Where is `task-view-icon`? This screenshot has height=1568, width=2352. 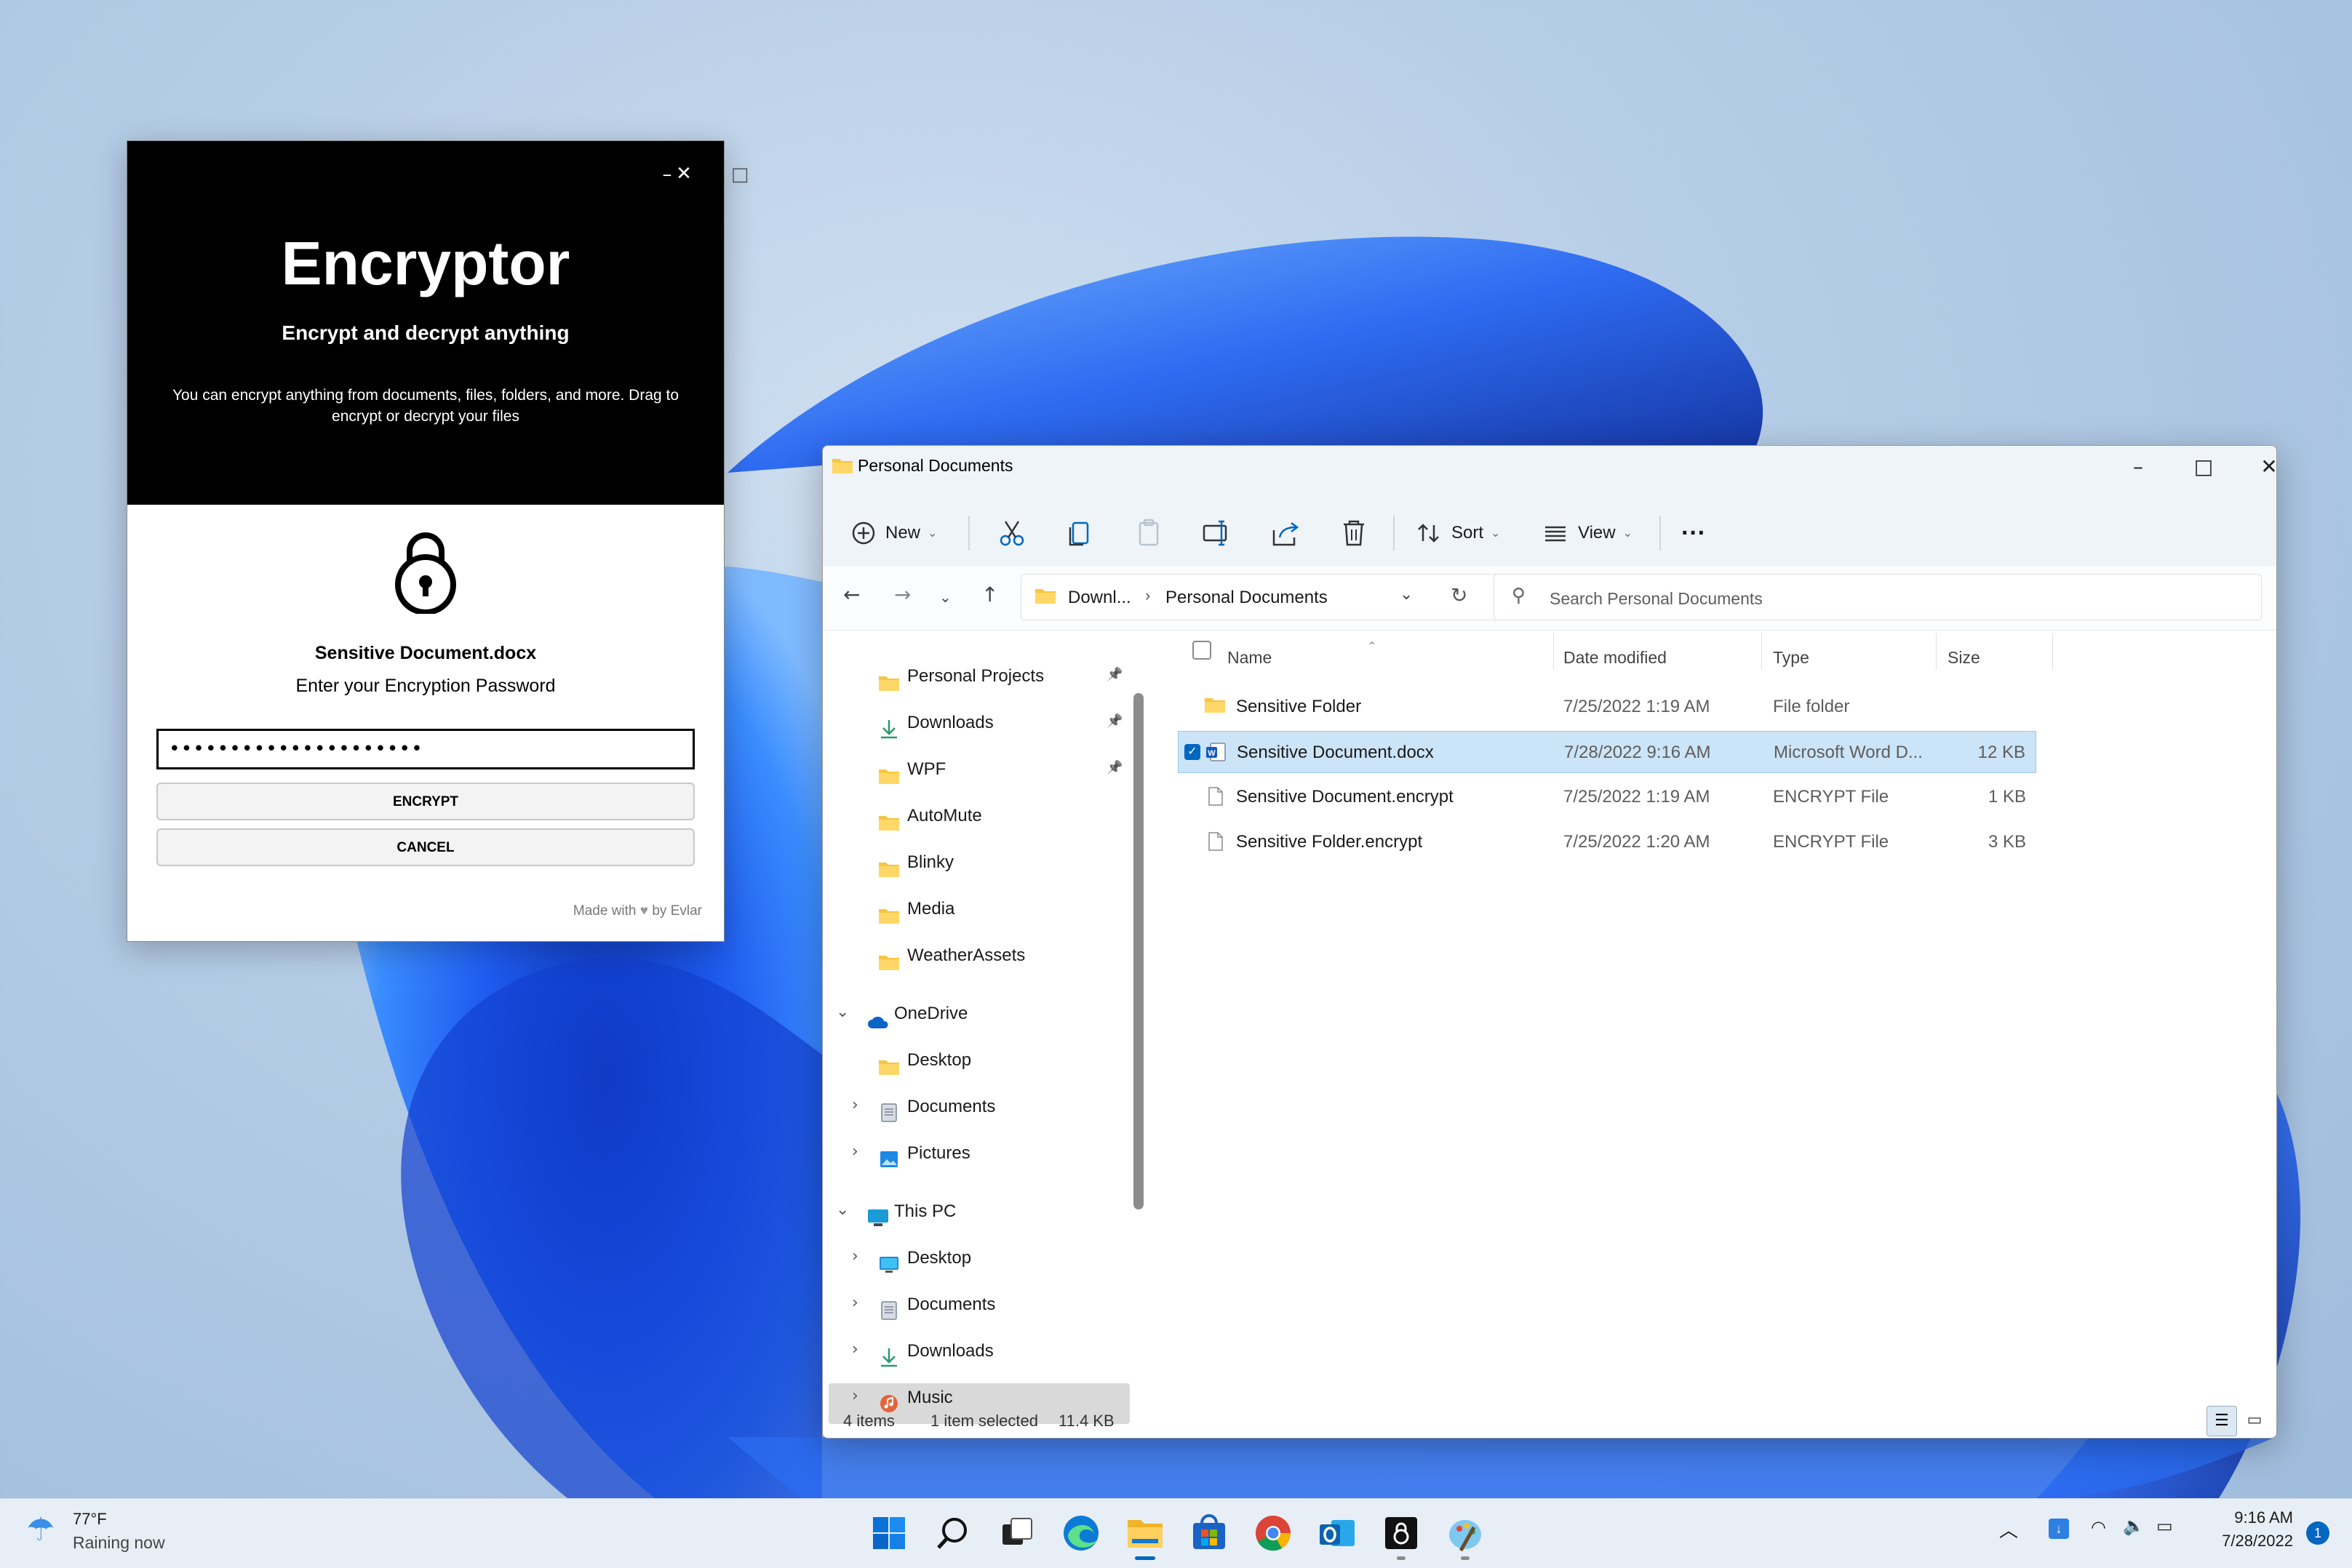
task-view-icon is located at coordinates (1017, 1533).